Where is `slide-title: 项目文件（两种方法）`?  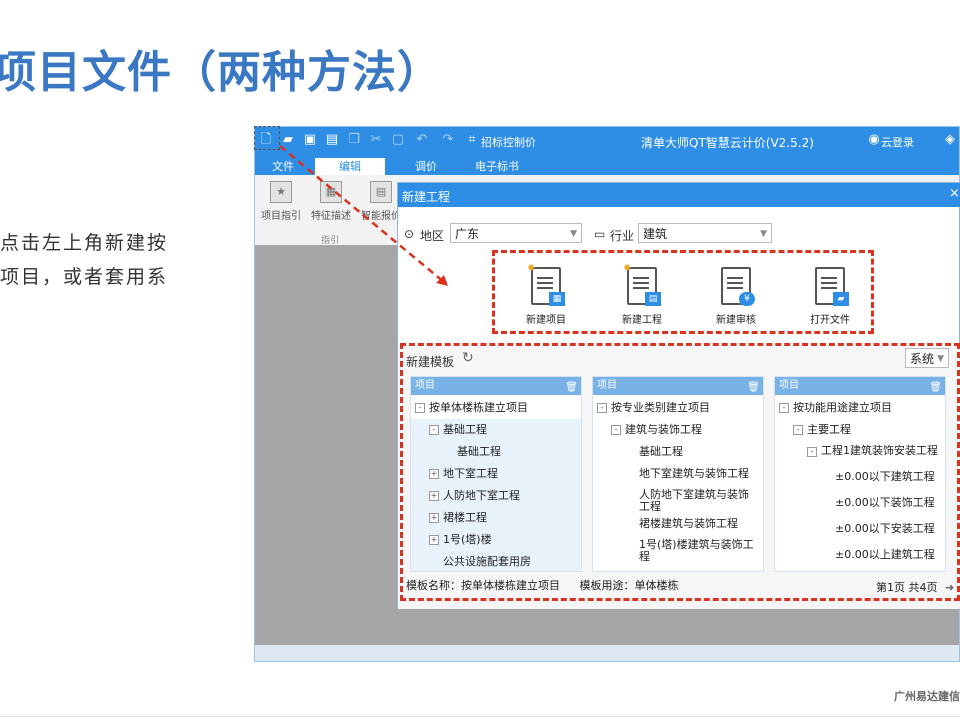 slide-title: 项目文件（两种方法） is located at coordinates (221, 72).